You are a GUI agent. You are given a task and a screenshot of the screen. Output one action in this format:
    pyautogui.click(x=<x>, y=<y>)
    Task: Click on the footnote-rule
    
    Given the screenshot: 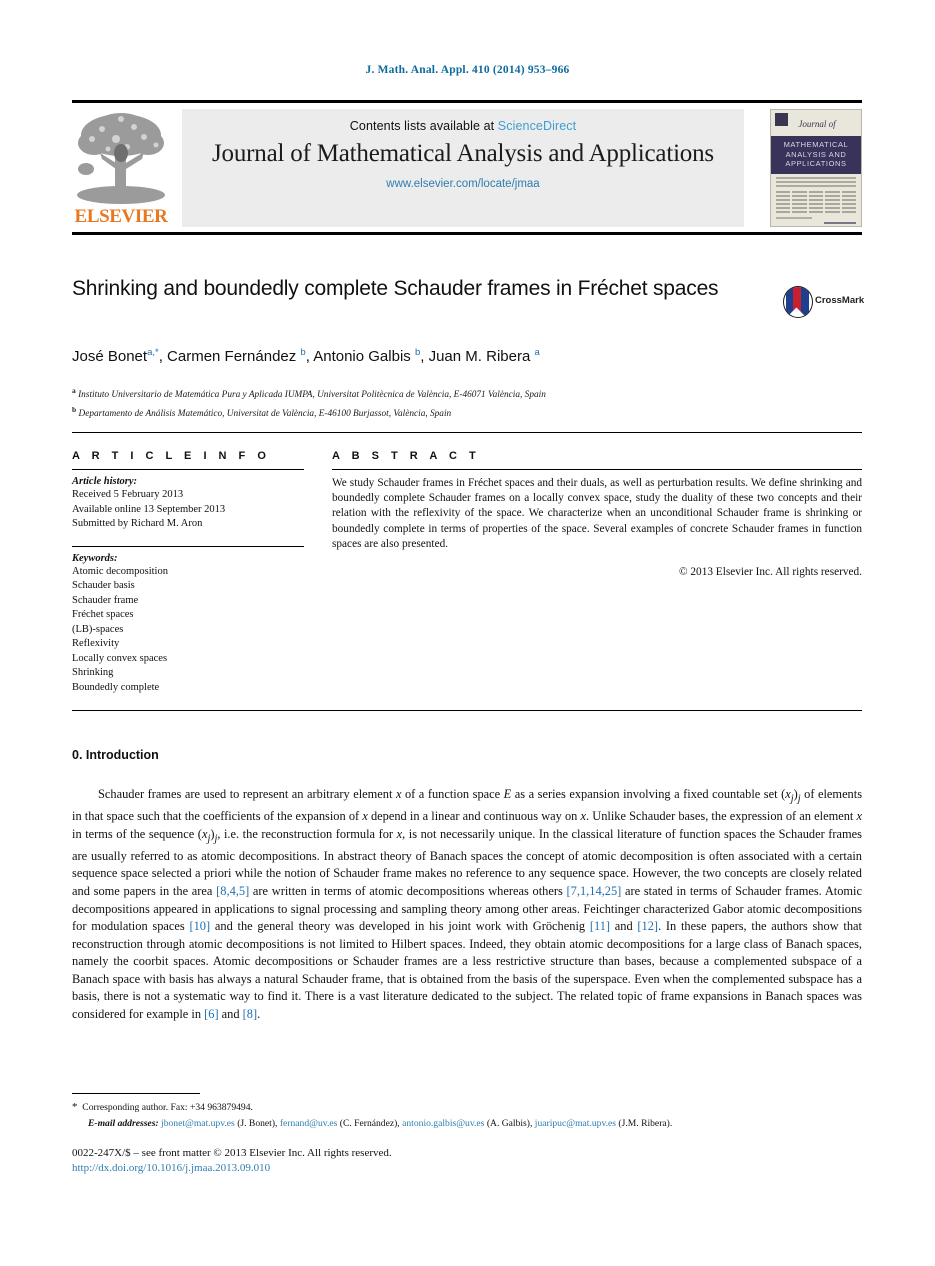 What is the action you would take?
    pyautogui.click(x=136, y=1093)
    